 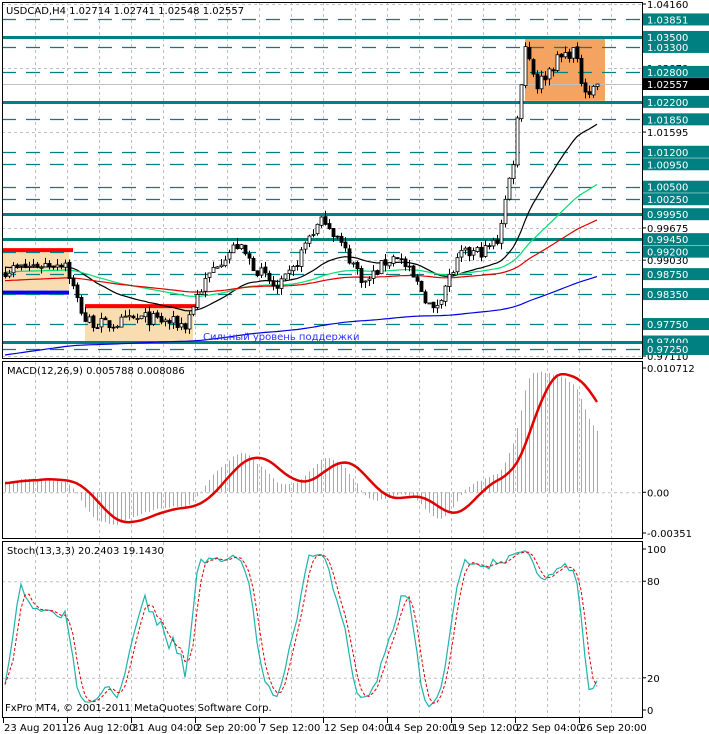 I want to click on price-tick-label: 1.04160, so click(x=667, y=5).